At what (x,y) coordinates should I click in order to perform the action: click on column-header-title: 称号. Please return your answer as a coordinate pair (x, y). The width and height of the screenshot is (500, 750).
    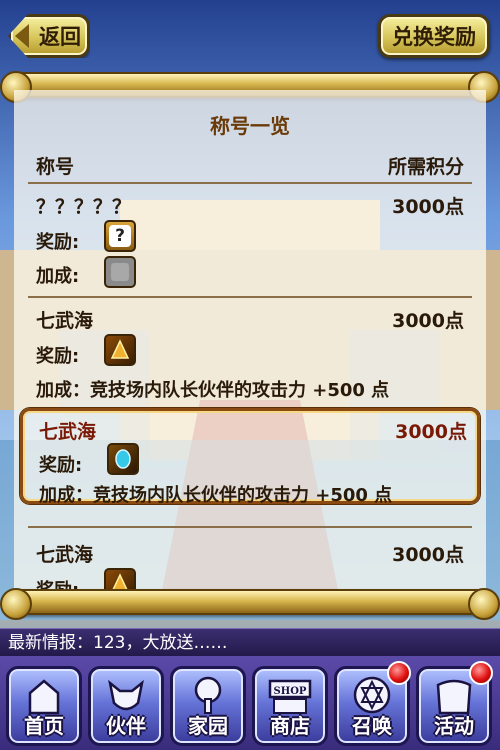
    Looking at the image, I should click on (55, 167).